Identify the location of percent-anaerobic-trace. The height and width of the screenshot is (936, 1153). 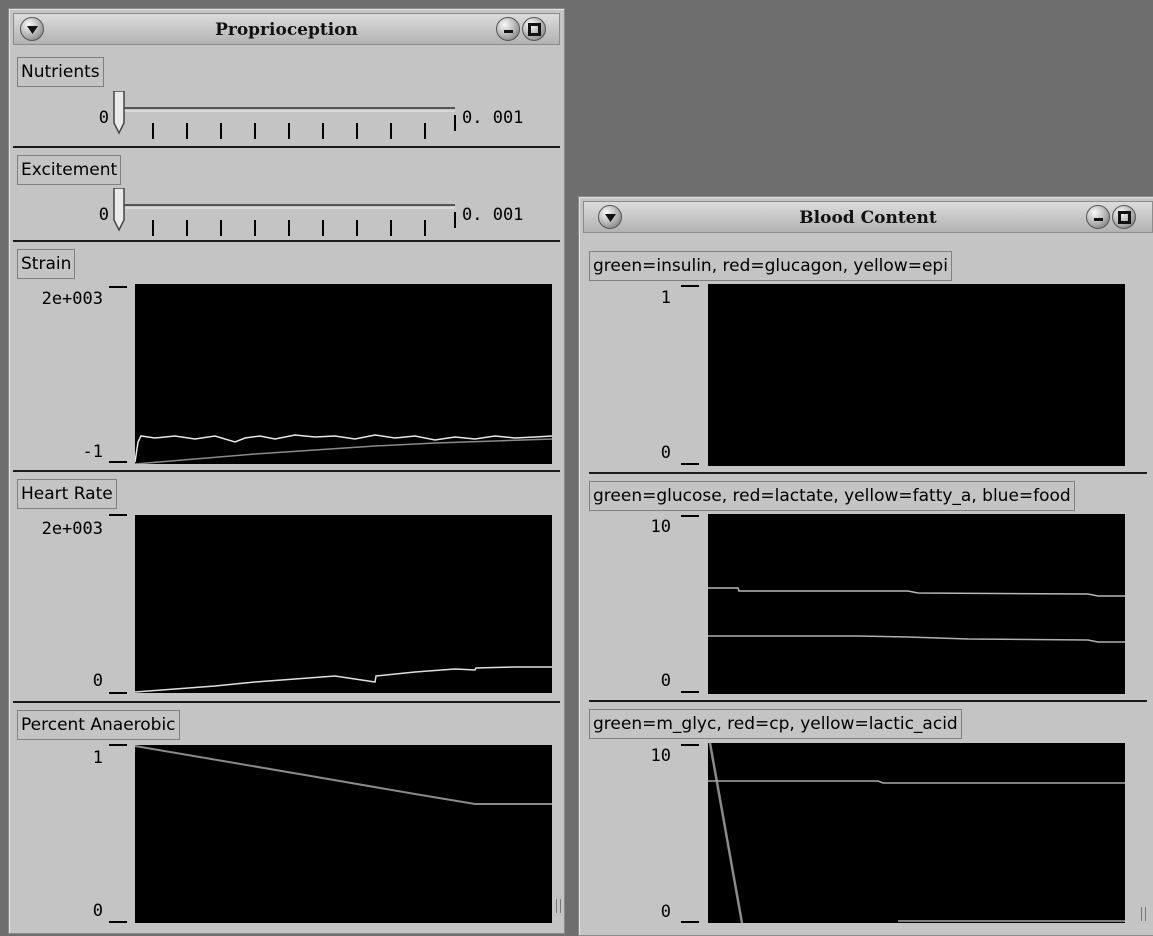
(343, 775).